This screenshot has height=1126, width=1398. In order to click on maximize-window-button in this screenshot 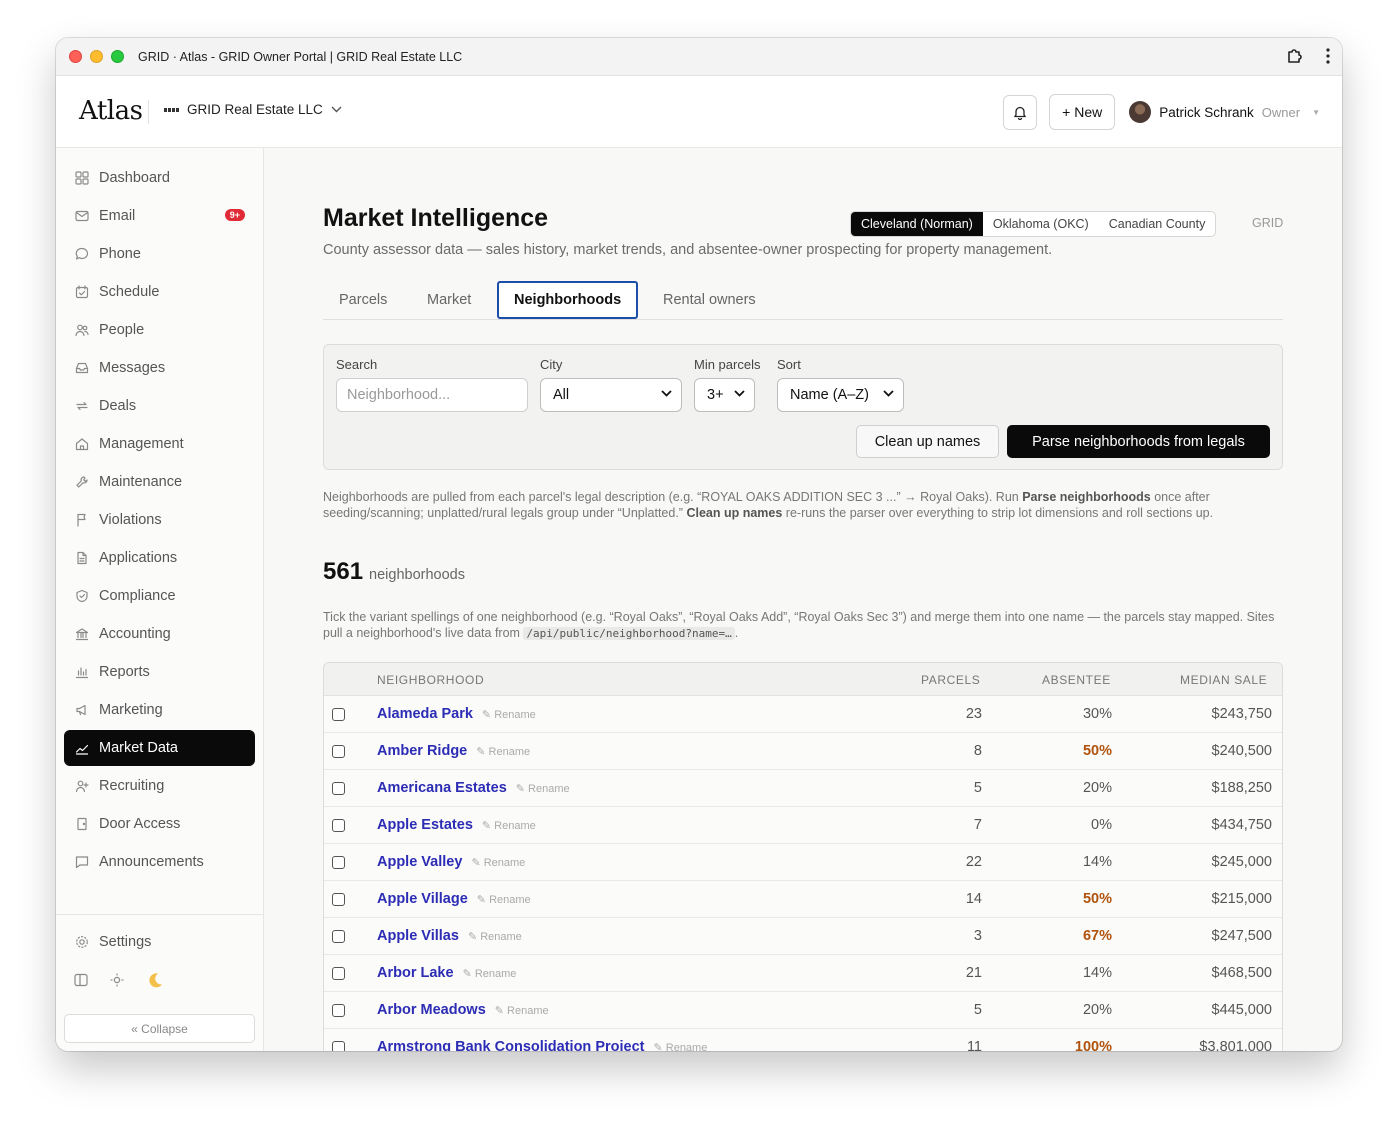, I will do `click(117, 56)`.